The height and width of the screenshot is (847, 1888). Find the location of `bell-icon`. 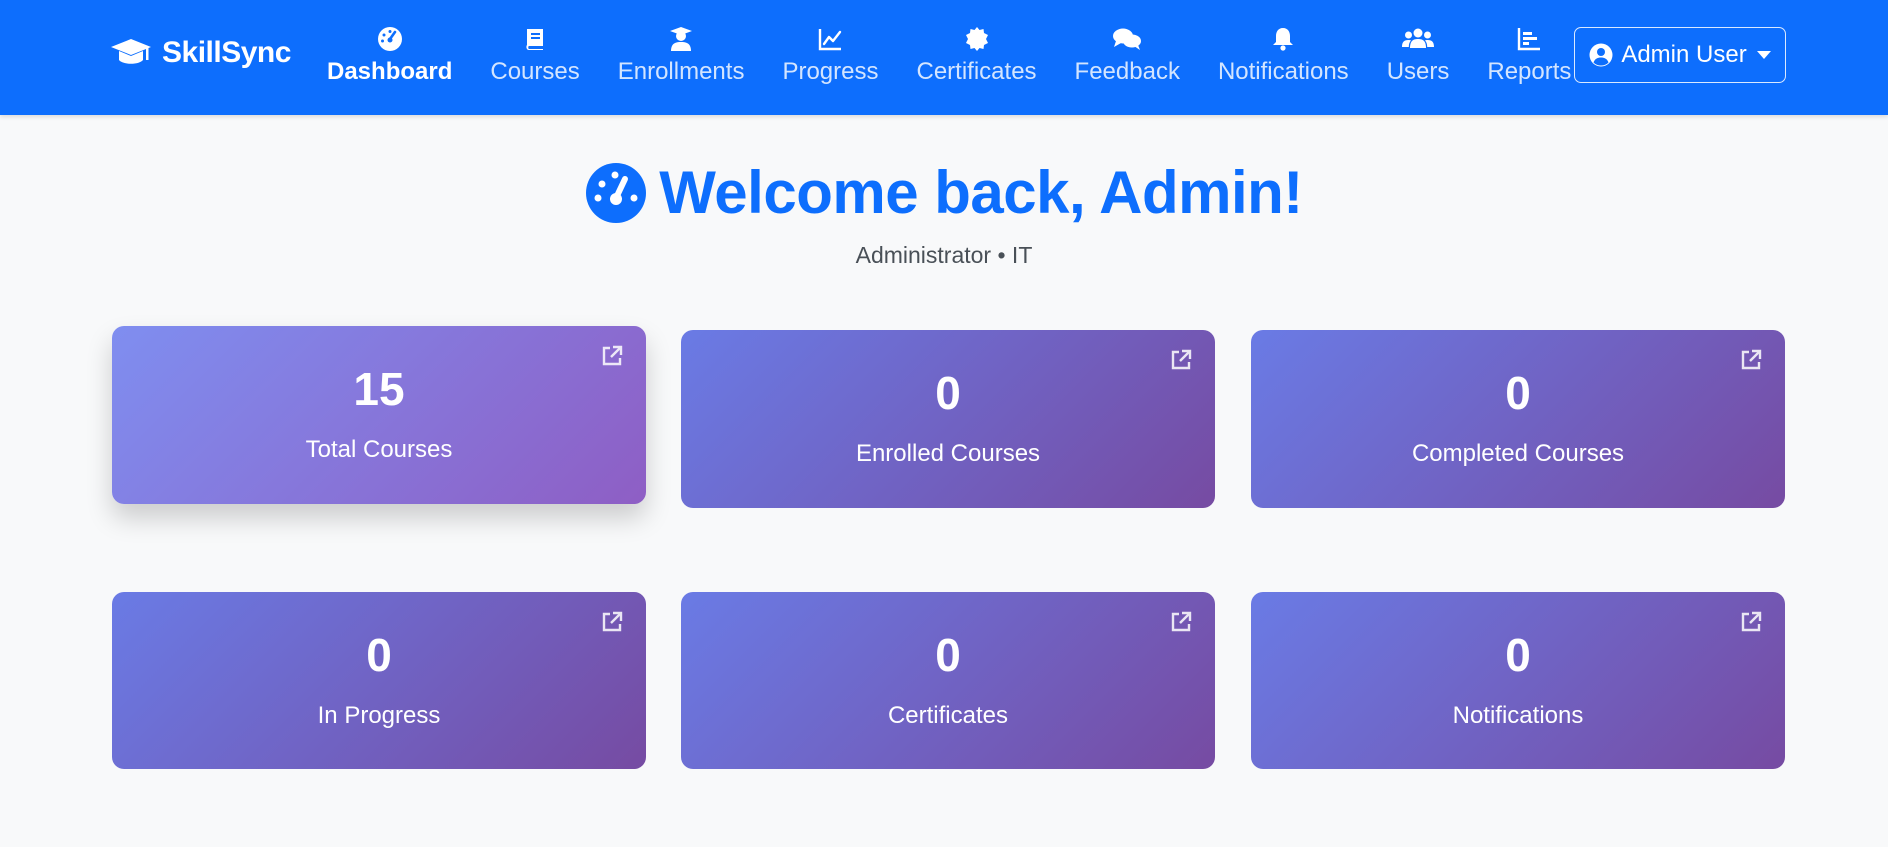

bell-icon is located at coordinates (1283, 39).